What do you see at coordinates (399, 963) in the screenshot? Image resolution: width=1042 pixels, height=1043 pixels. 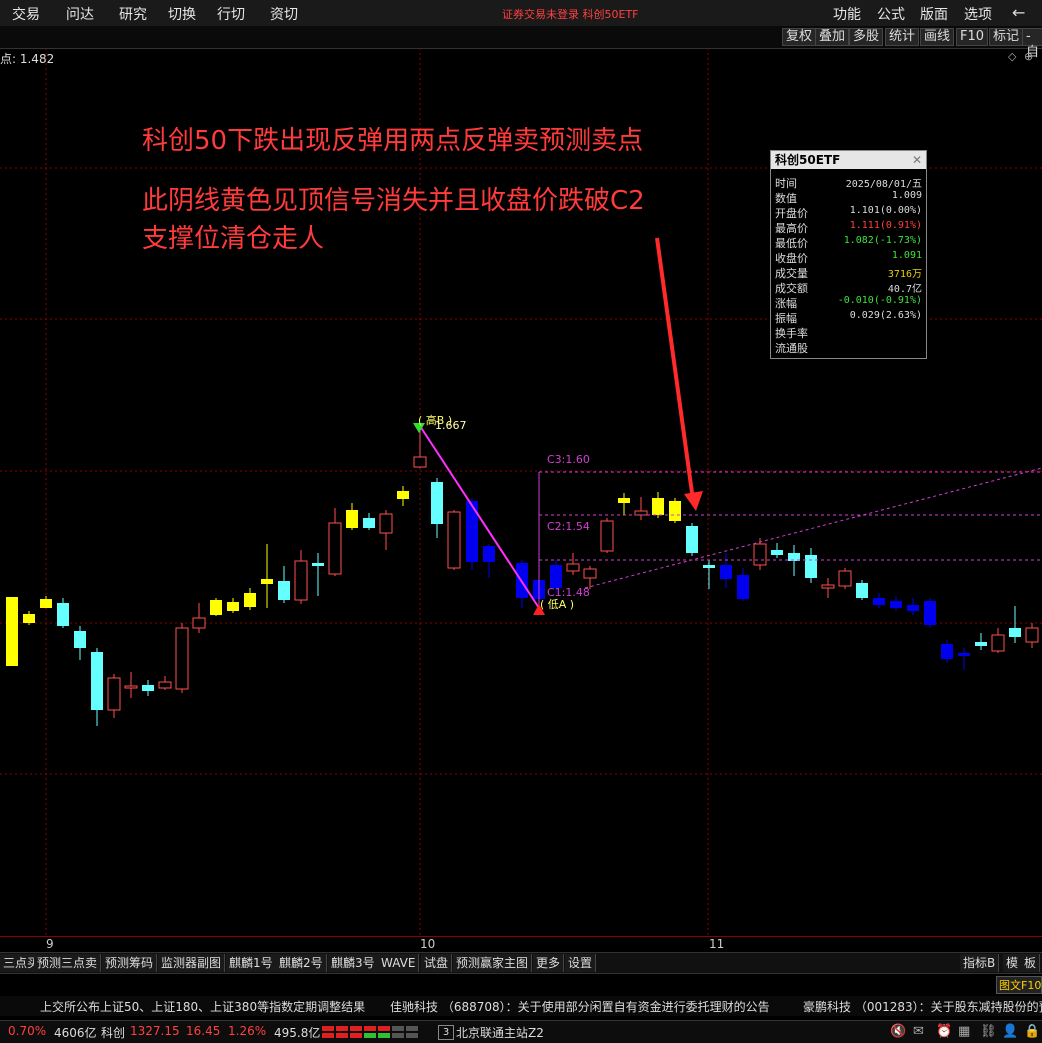 I see `tab-wave: WAVE` at bounding box center [399, 963].